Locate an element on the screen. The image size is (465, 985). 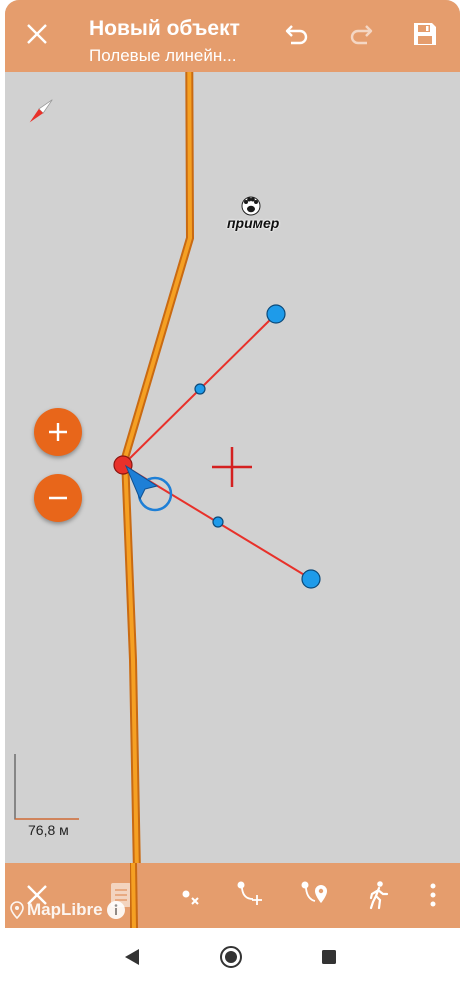
poi-label: пример is located at coordinates (253, 223).